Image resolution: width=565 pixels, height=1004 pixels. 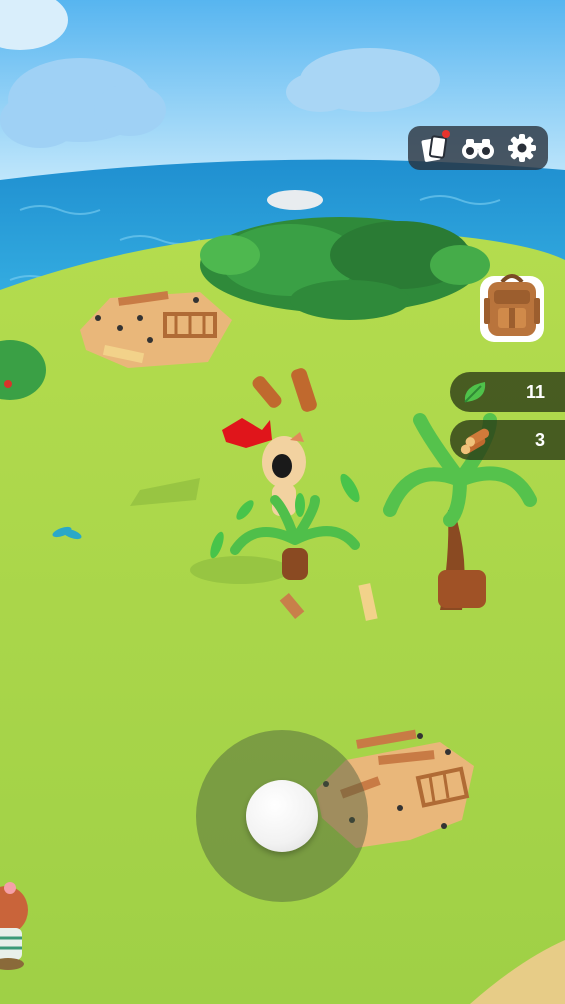 I want to click on backpack-button, so click(x=512, y=307).